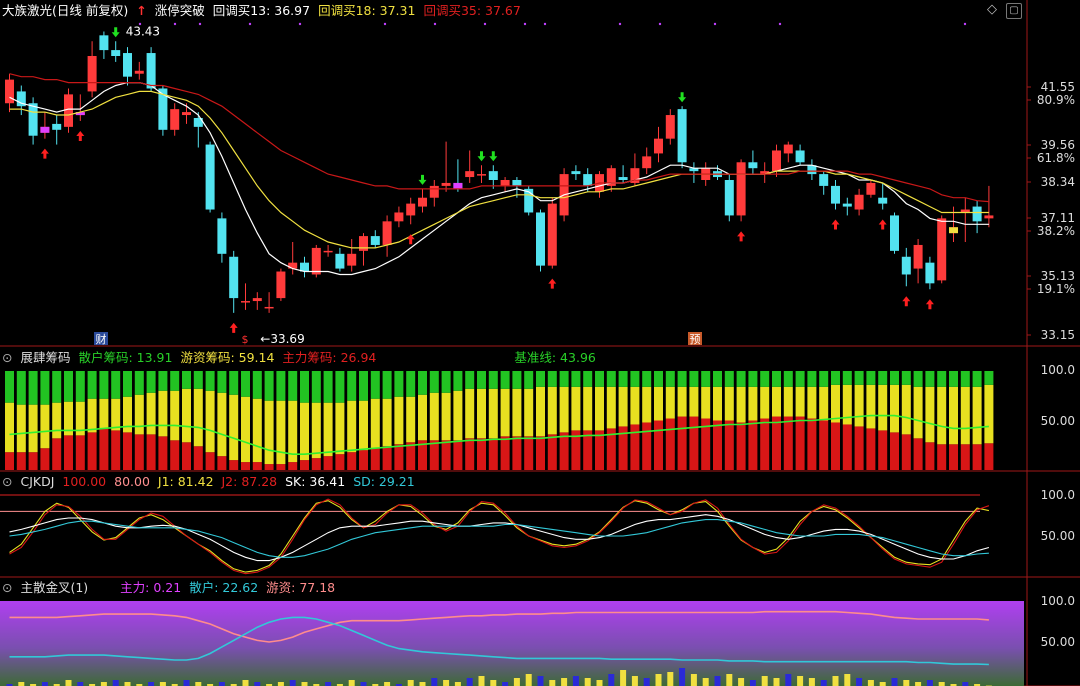 The width and height of the screenshot is (1080, 686). Describe the element at coordinates (45, 357) in the screenshot. I see `panel1-name: 展肆筹码` at that location.